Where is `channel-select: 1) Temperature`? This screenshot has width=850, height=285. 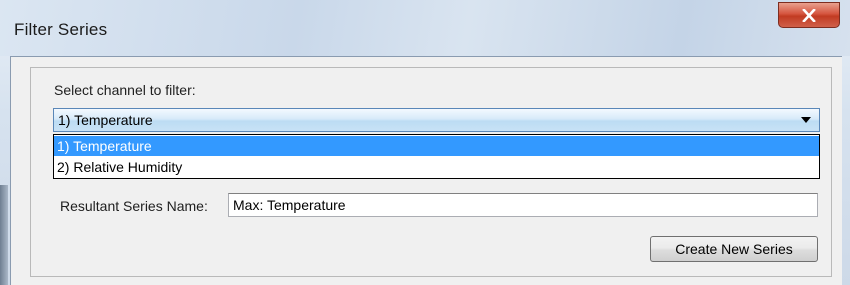
channel-select: 1) Temperature is located at coordinates (436, 120).